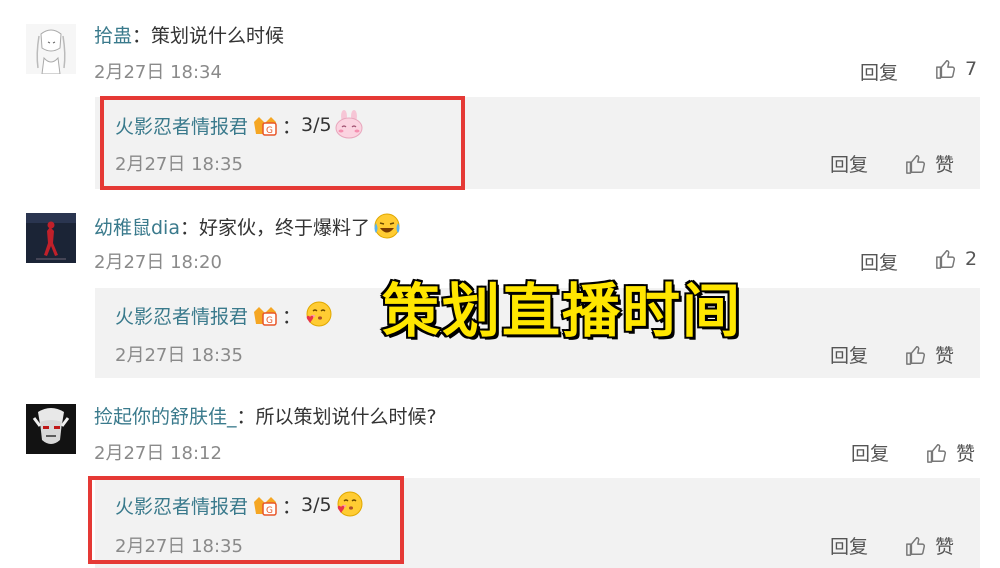 Image resolution: width=1000 pixels, height=568 pixels. What do you see at coordinates (387, 226) in the screenshot?
I see `laugh-cry-emoji-icon` at bounding box center [387, 226].